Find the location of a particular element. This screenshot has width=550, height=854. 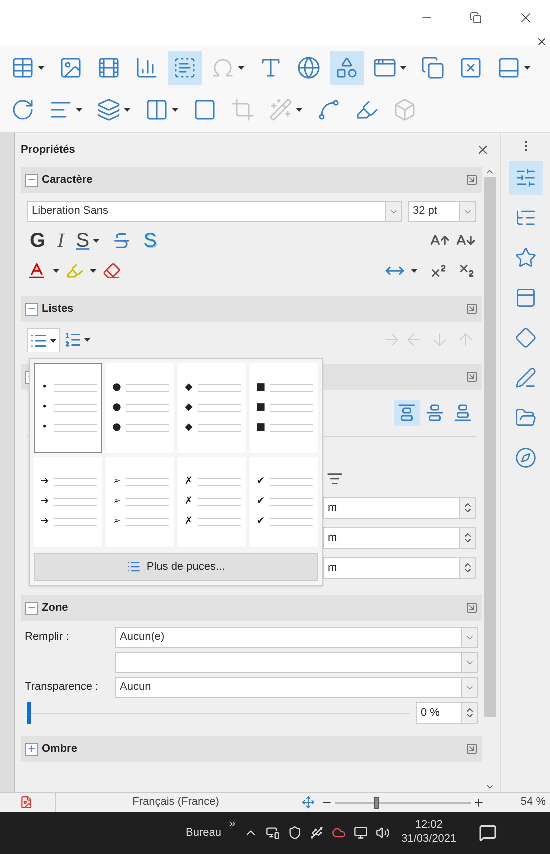

clock-time: 12:02 is located at coordinates (429, 826).